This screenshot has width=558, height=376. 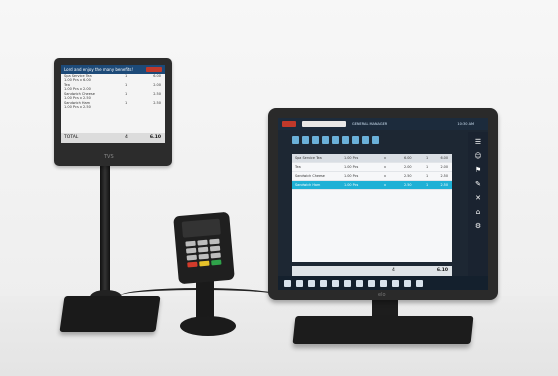 I want to click on ticket-name: Tea, so click(x=298, y=167).